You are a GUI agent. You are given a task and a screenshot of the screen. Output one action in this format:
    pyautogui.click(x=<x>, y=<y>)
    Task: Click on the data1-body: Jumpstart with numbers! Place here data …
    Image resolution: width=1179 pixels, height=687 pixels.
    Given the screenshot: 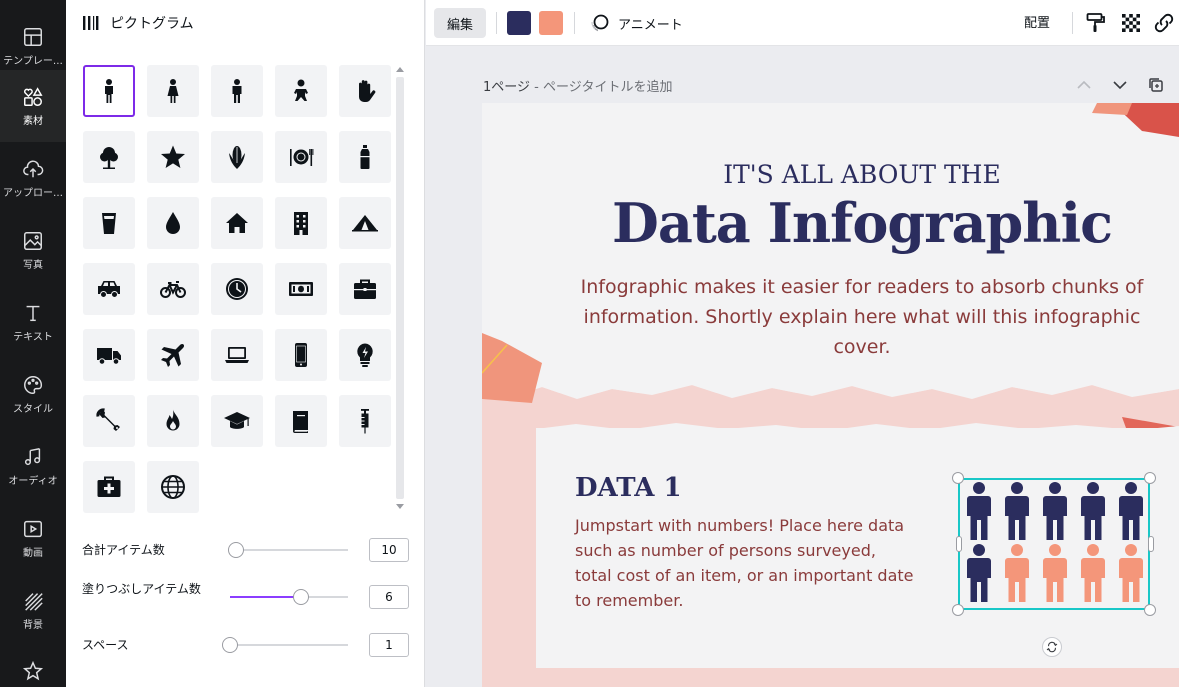 What is the action you would take?
    pyautogui.click(x=745, y=563)
    